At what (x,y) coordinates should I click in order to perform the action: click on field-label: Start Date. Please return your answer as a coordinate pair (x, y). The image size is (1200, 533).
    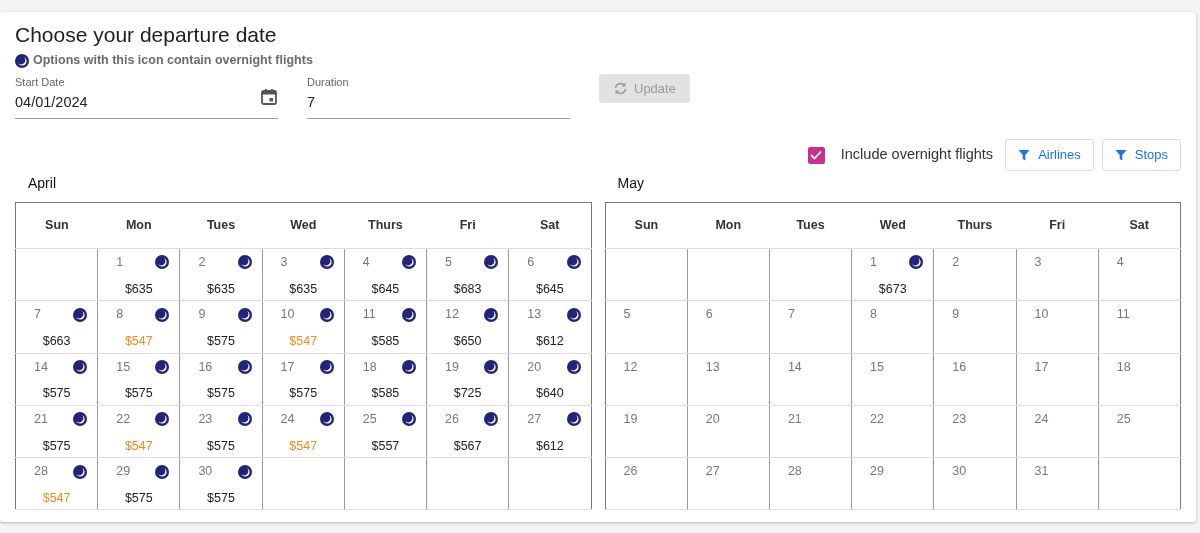
    Looking at the image, I should click on (40, 82).